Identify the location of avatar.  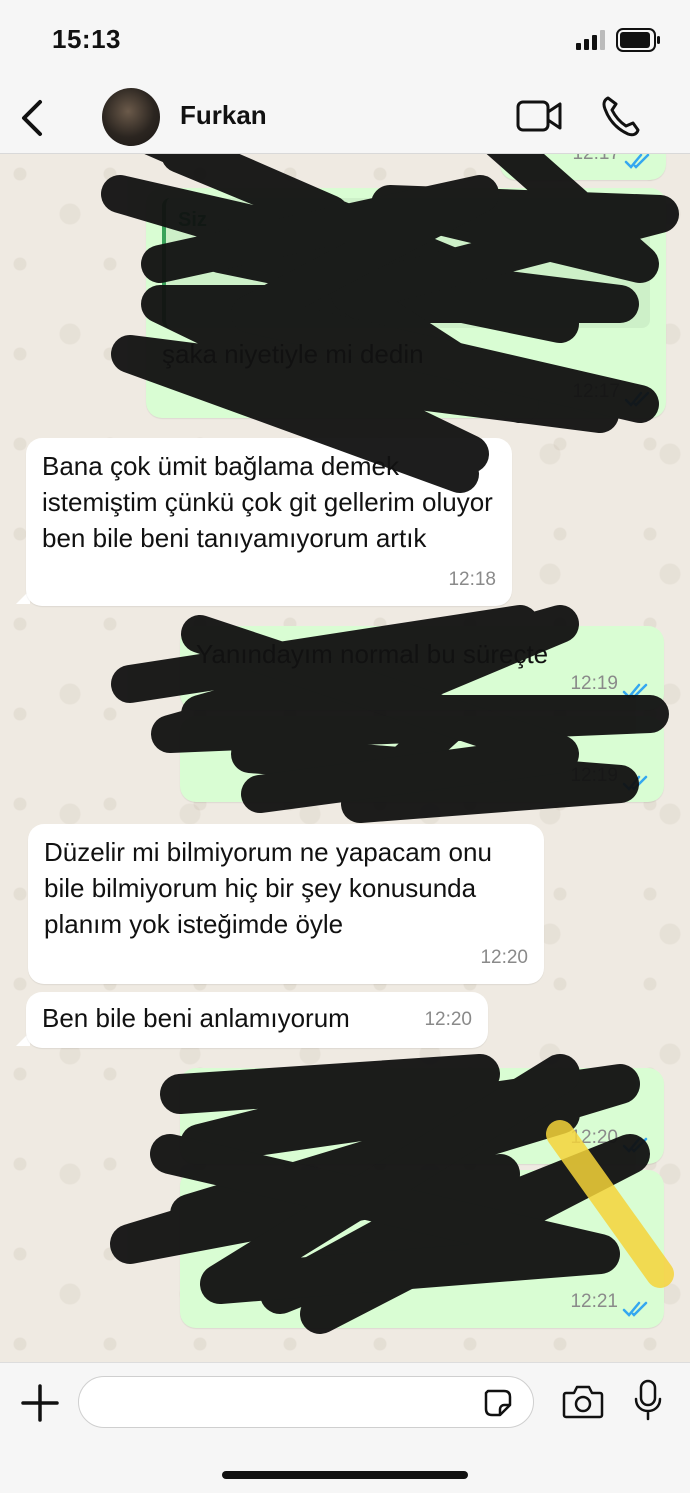
(131, 117).